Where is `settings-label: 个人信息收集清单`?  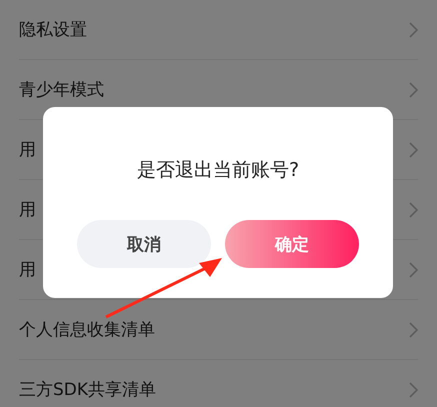
settings-label: 个人信息收集清单 is located at coordinates (87, 330).